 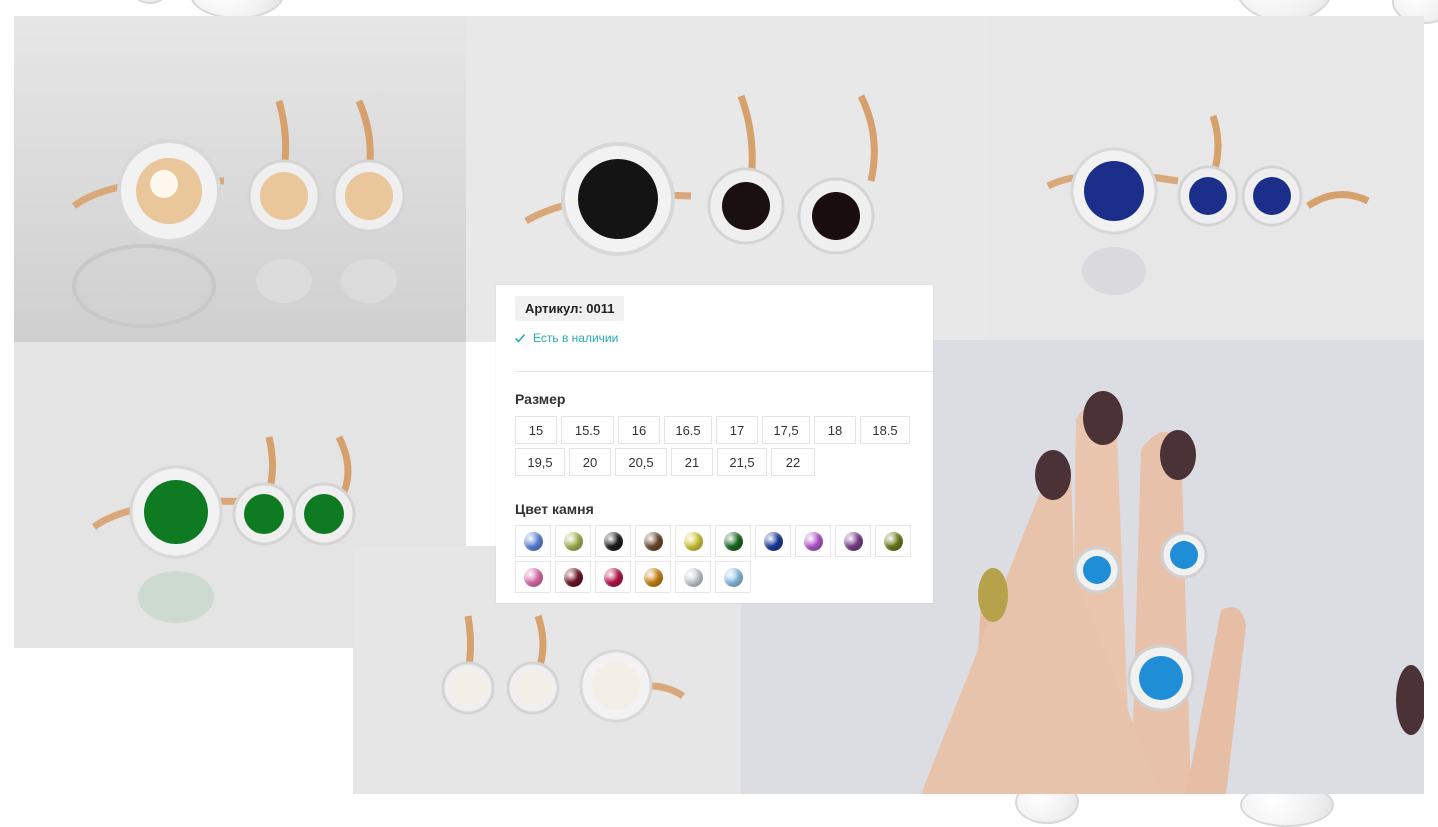 What do you see at coordinates (688, 430) in the screenshot?
I see `size-option-button: 16.5` at bounding box center [688, 430].